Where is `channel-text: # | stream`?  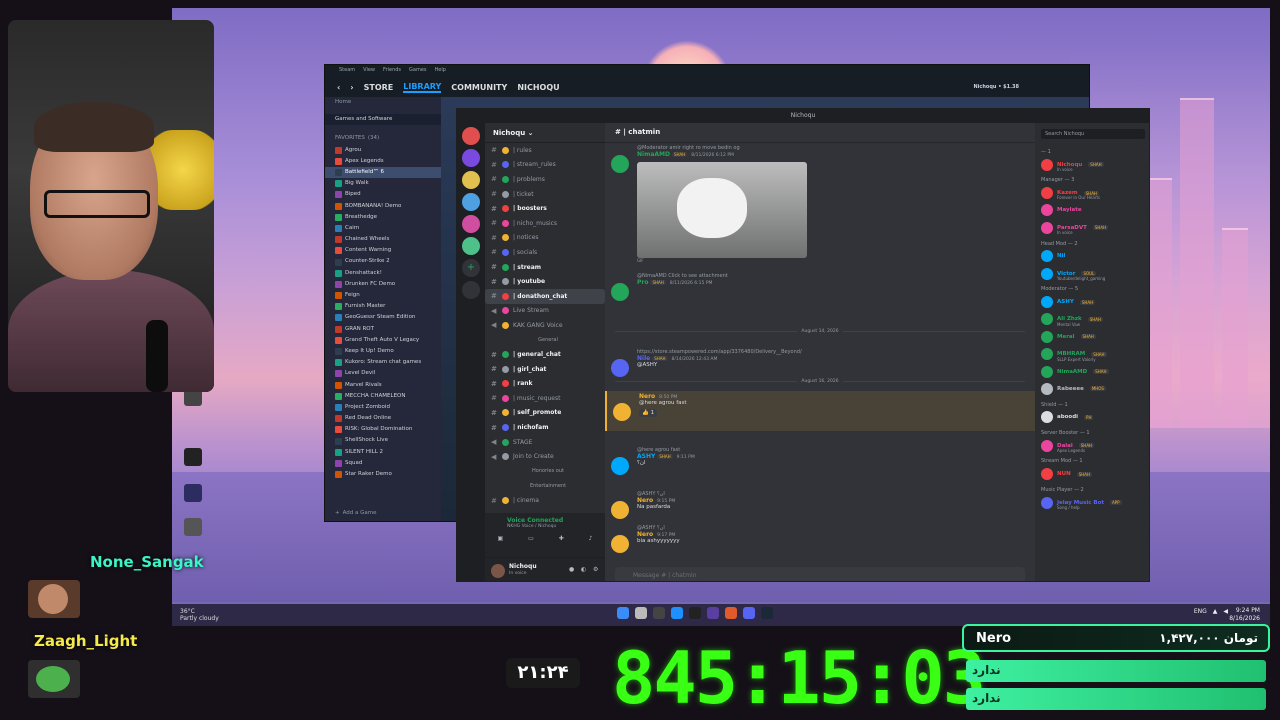 channel-text: # | stream is located at coordinates (545, 267).